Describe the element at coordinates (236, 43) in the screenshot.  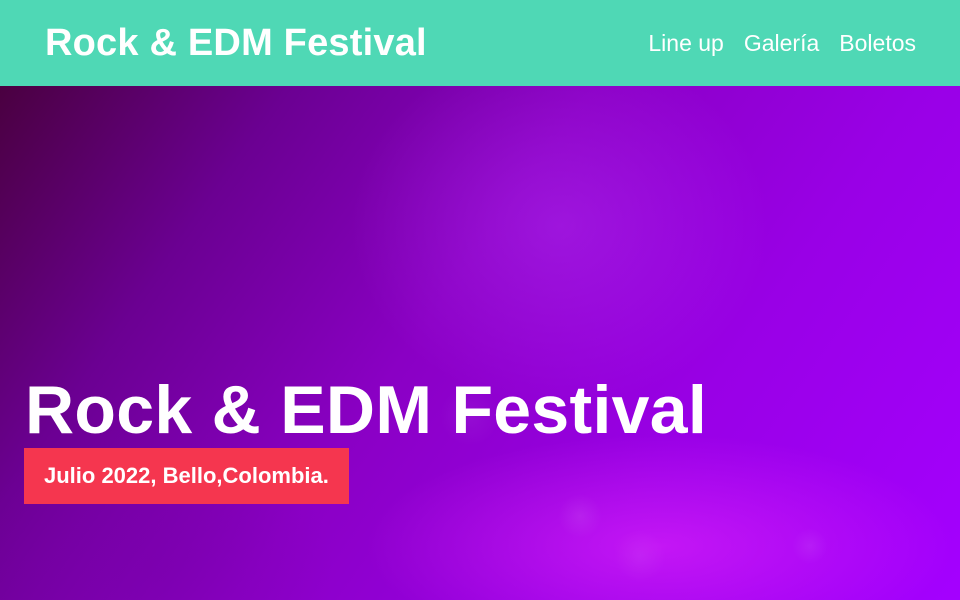
I see `brand-logo: Rock & EDM Festival` at that location.